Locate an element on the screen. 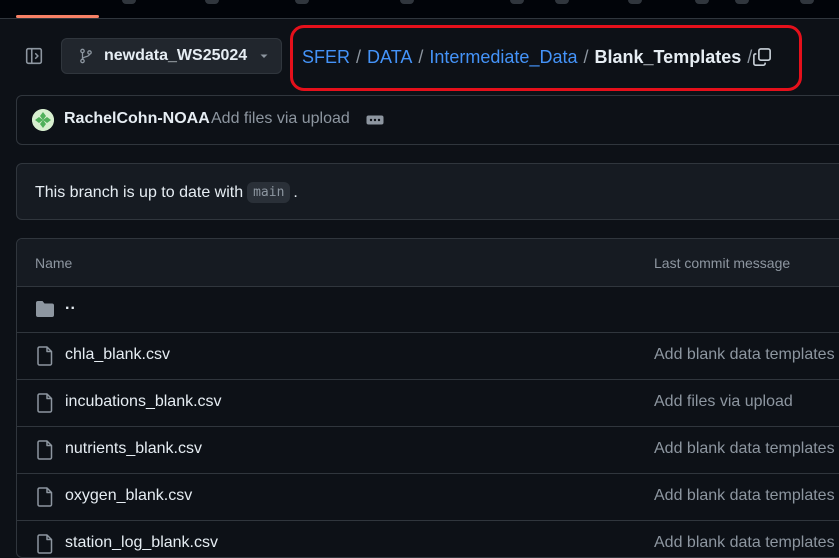 The image size is (839, 558). avatar is located at coordinates (43, 120).